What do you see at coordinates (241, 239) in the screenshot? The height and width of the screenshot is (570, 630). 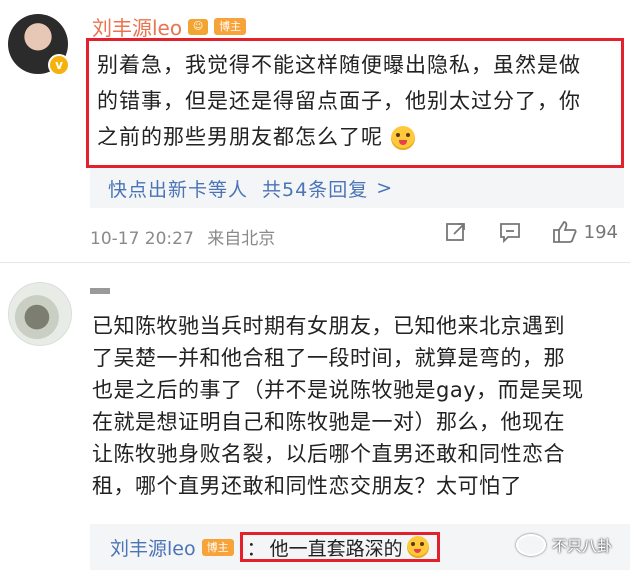 I see `comment-location: 来自北京` at bounding box center [241, 239].